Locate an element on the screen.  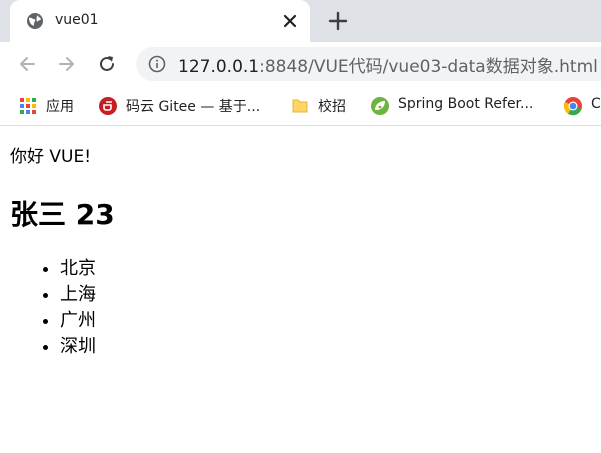
city-list: 北京 上海 广州 深圳 is located at coordinates (78, 308).